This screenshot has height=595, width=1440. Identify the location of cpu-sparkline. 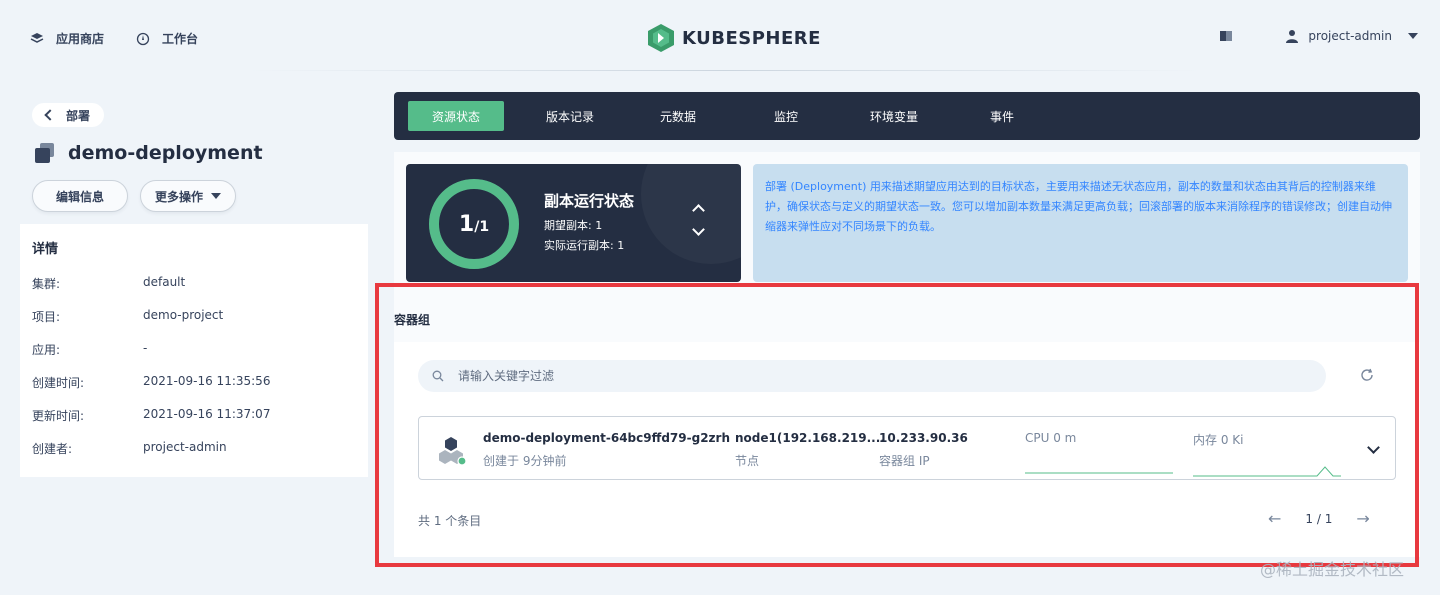
(1099, 473).